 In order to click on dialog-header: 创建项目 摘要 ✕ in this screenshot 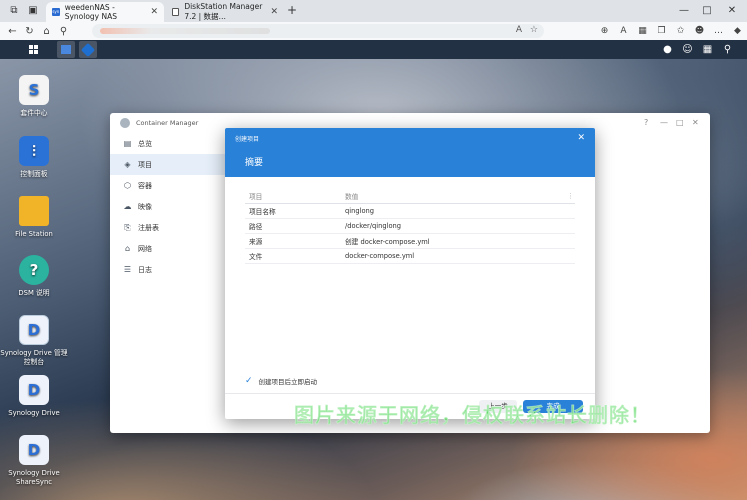, I will do `click(410, 152)`.